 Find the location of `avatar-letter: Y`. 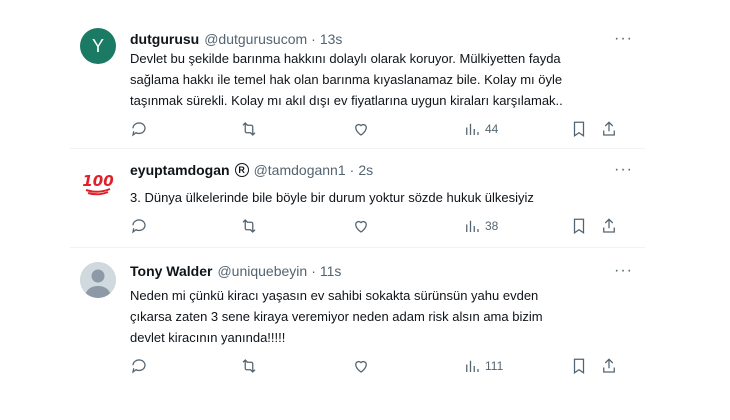

avatar-letter: Y is located at coordinates (97, 45).